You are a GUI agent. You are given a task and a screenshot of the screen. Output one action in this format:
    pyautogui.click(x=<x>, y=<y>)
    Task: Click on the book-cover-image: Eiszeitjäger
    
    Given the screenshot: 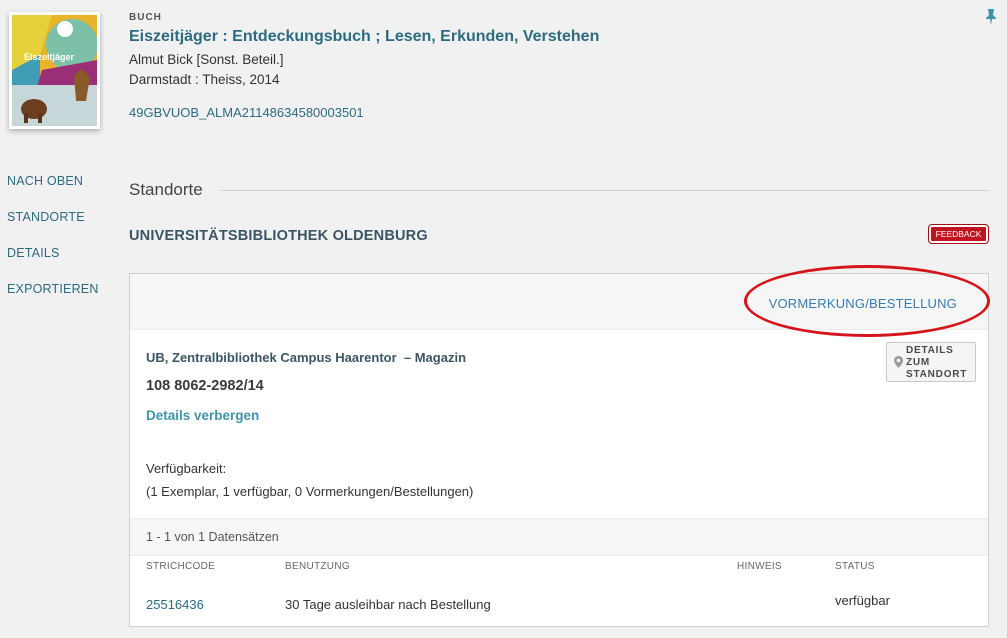 What is the action you would take?
    pyautogui.click(x=54, y=70)
    